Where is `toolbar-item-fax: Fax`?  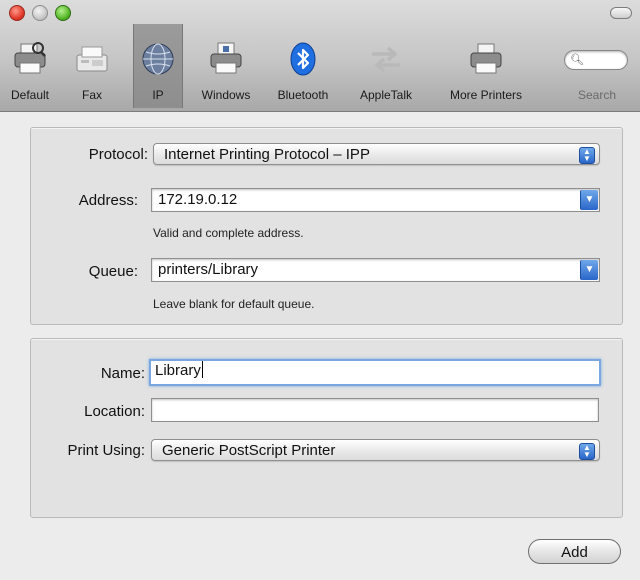 toolbar-item-fax: Fax is located at coordinates (92, 66).